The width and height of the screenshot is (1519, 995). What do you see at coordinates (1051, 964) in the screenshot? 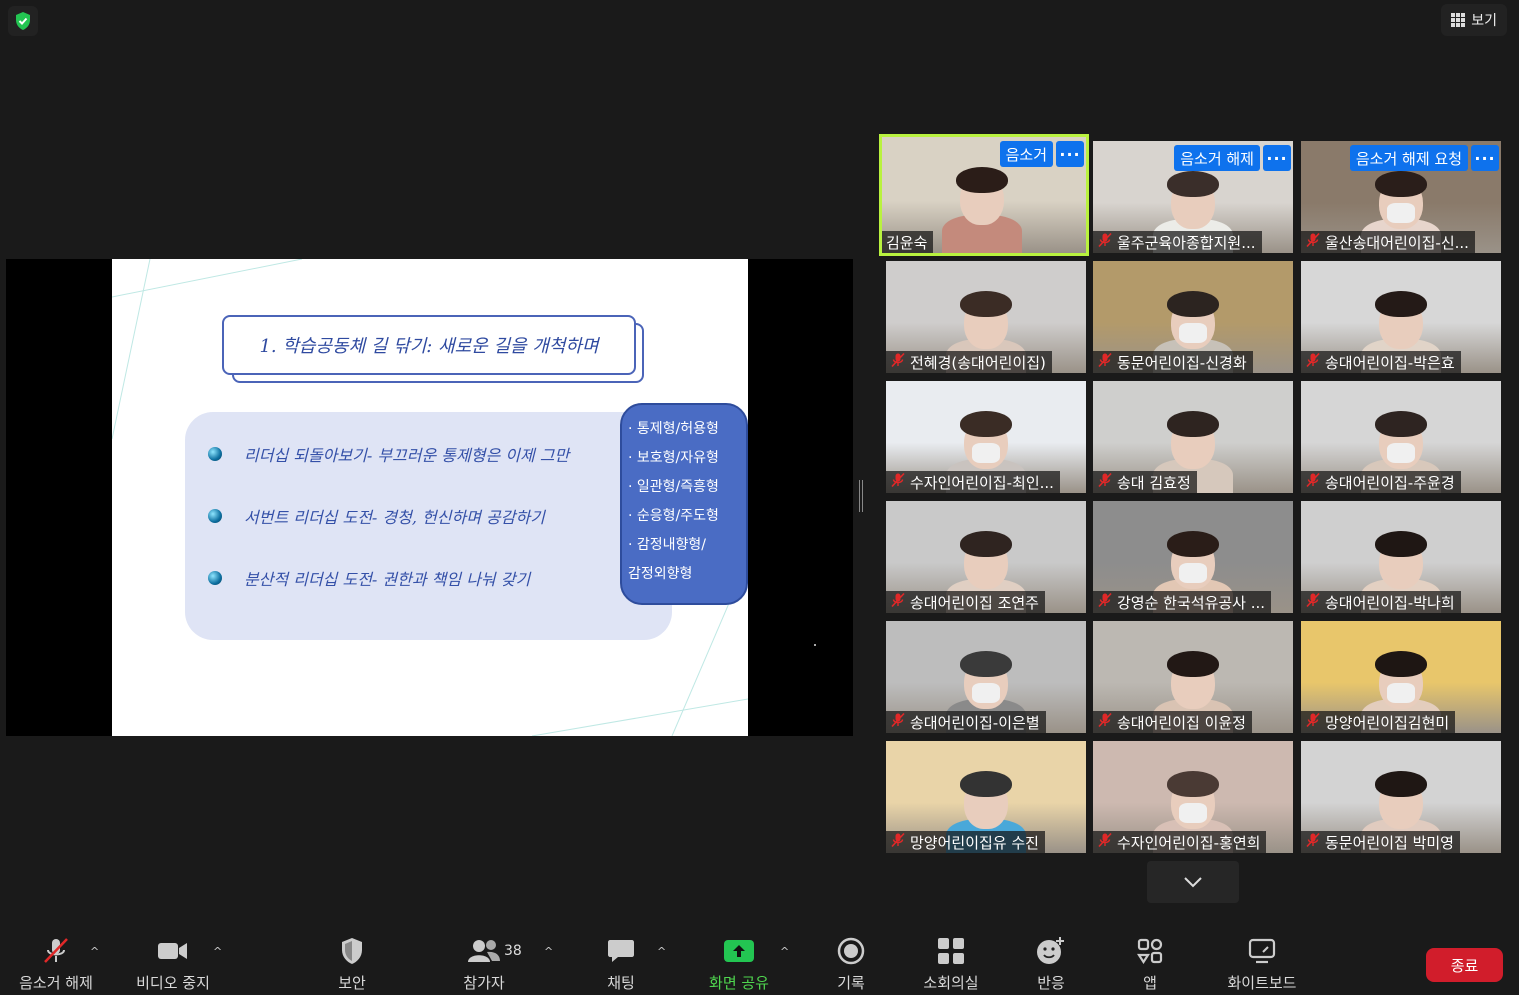
I see `reactions-button: 반응` at bounding box center [1051, 964].